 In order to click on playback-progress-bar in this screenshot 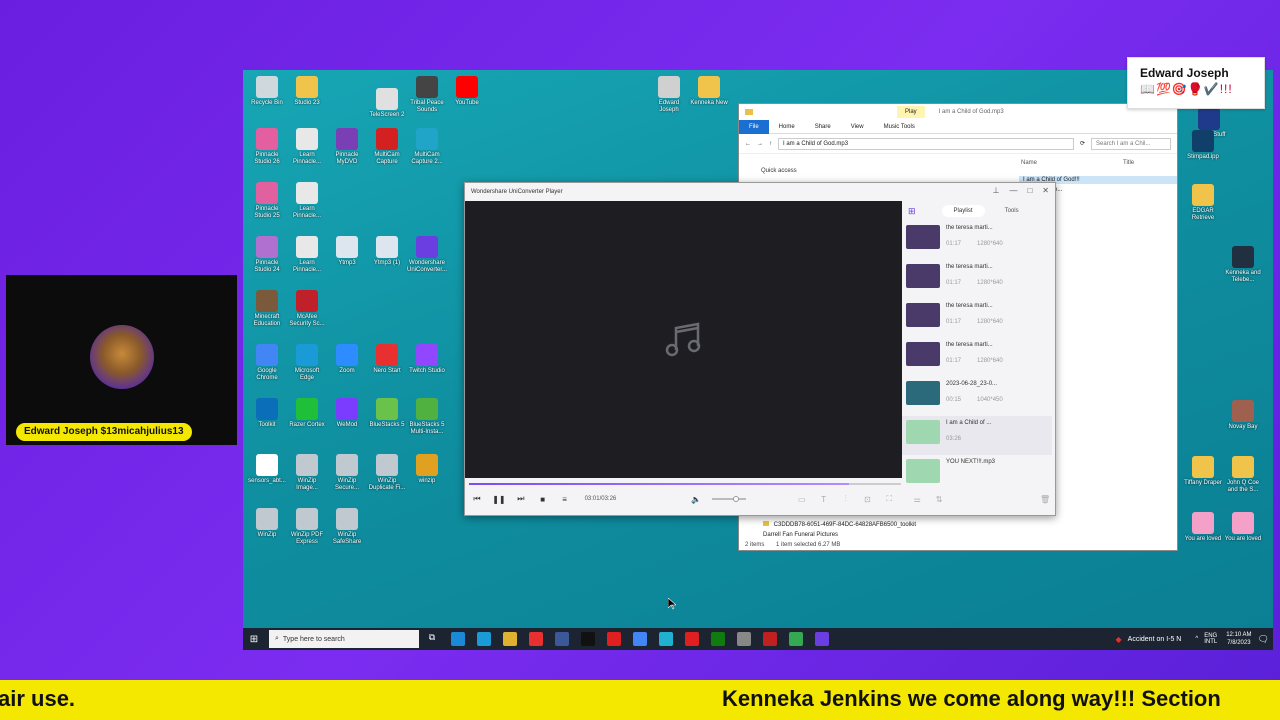, I will do `click(685, 484)`.